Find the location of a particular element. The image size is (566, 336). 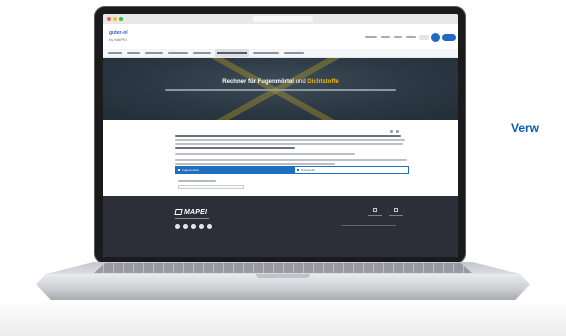

hero-subtitle-text is located at coordinates (280, 90).